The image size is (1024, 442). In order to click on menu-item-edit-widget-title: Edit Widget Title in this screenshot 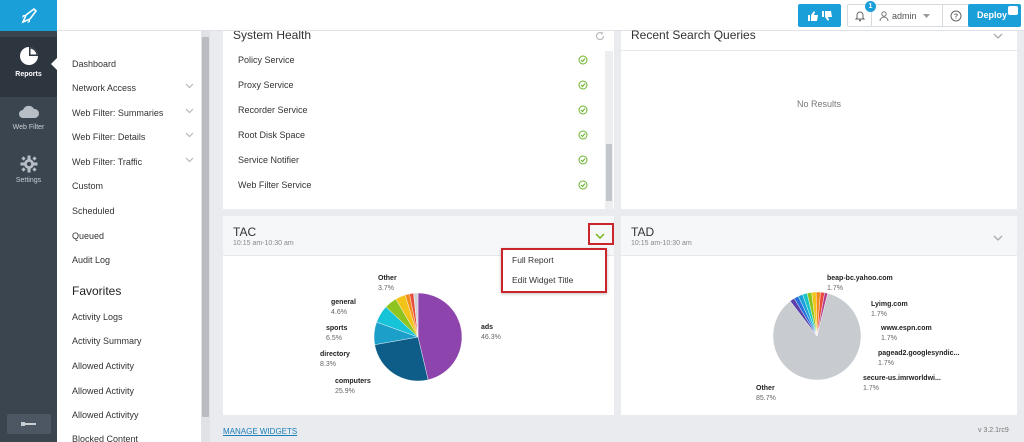, I will do `click(542, 280)`.